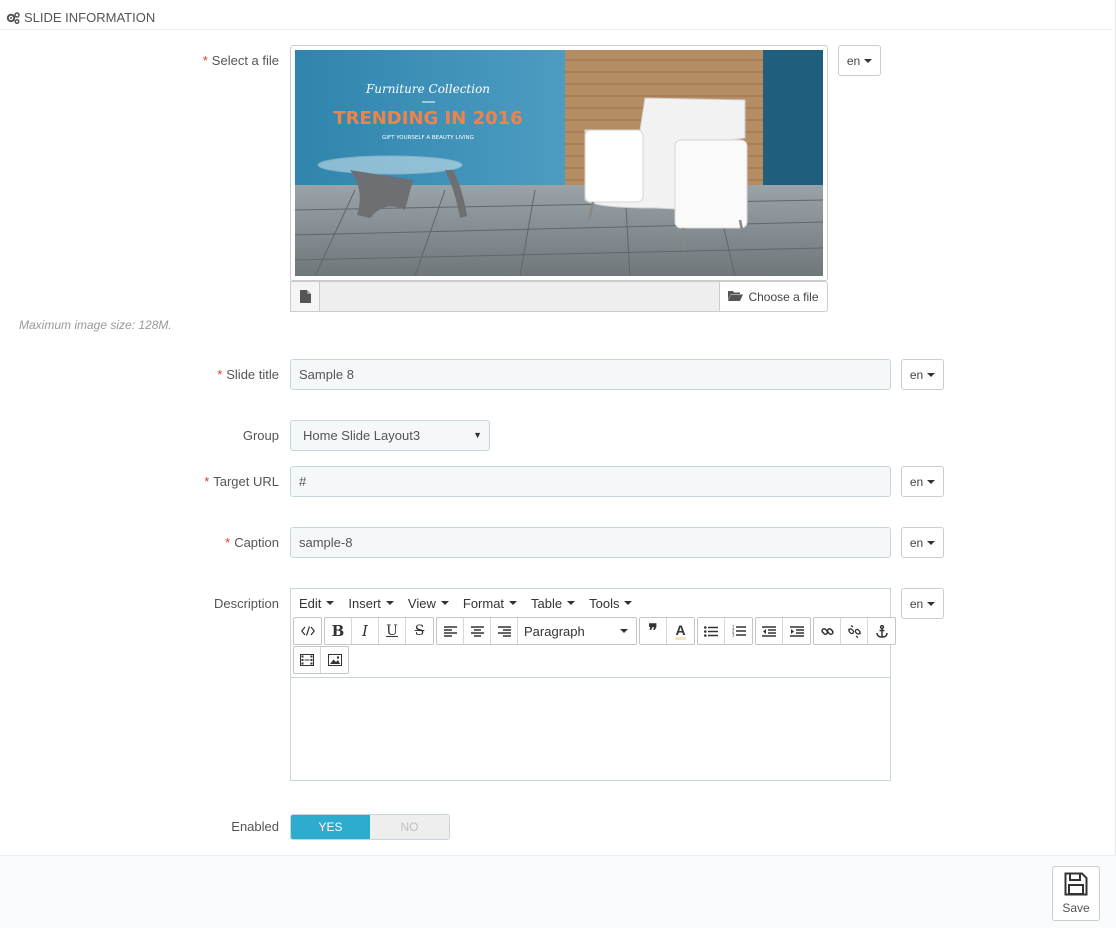  I want to click on caption-lang-dropdown: en, so click(922, 542).